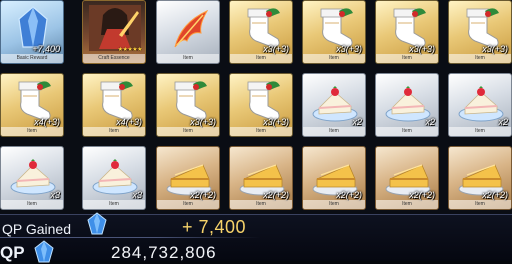  Describe the element at coordinates (46, 49) in the screenshot. I see `item-count: +7,400` at that location.